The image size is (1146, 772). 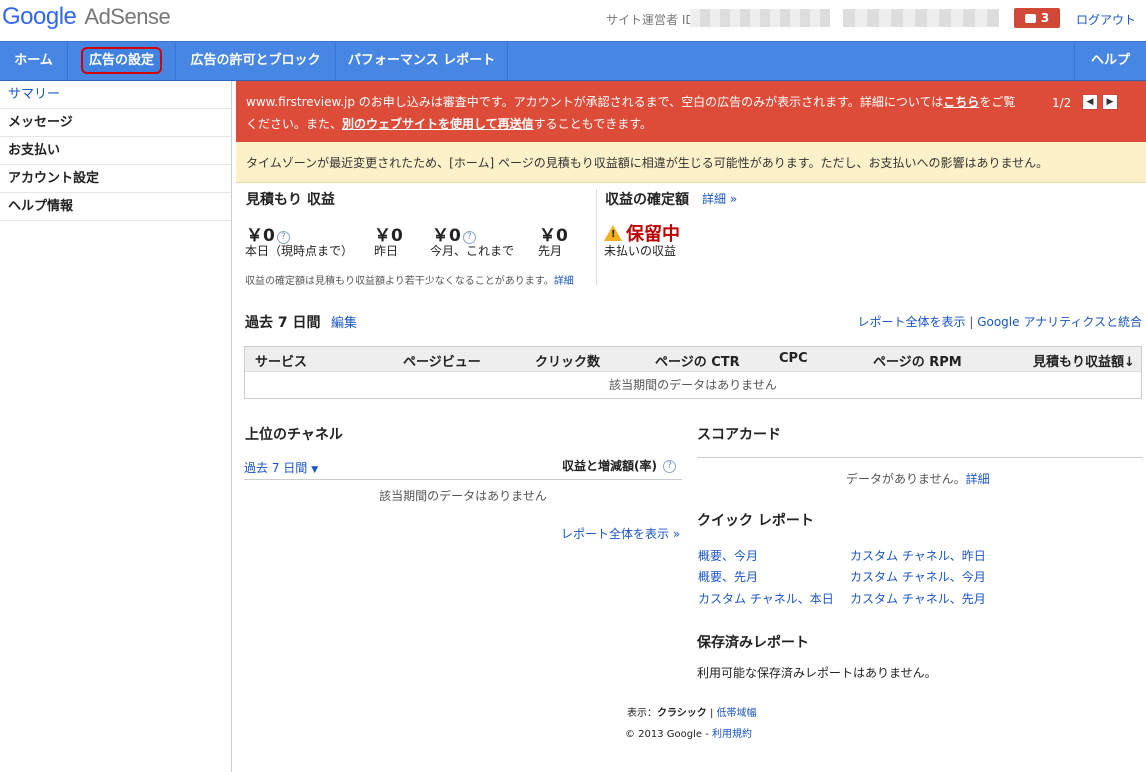 I want to click on terms-link: 利用規約, so click(x=732, y=734).